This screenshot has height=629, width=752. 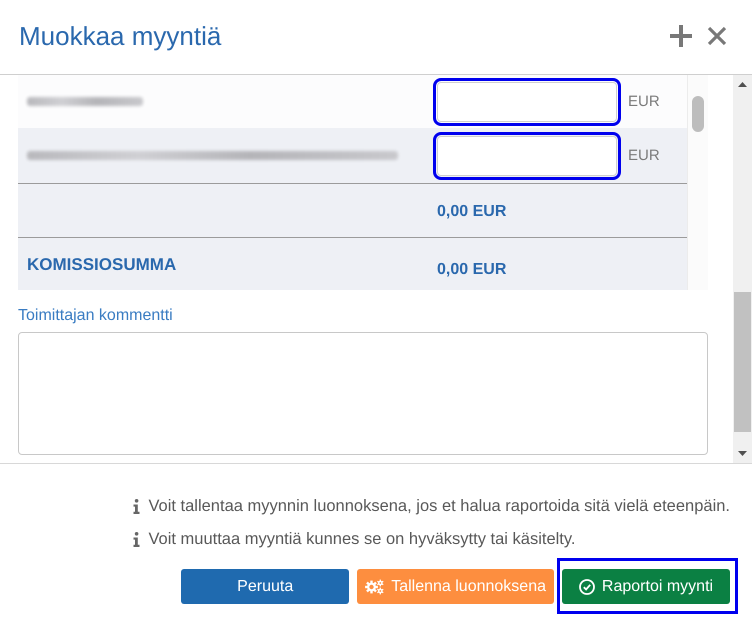 I want to click on info-text: Voit muuttaa myyntiä kunnes se on hyväksytty tai käsitelty., so click(x=362, y=539).